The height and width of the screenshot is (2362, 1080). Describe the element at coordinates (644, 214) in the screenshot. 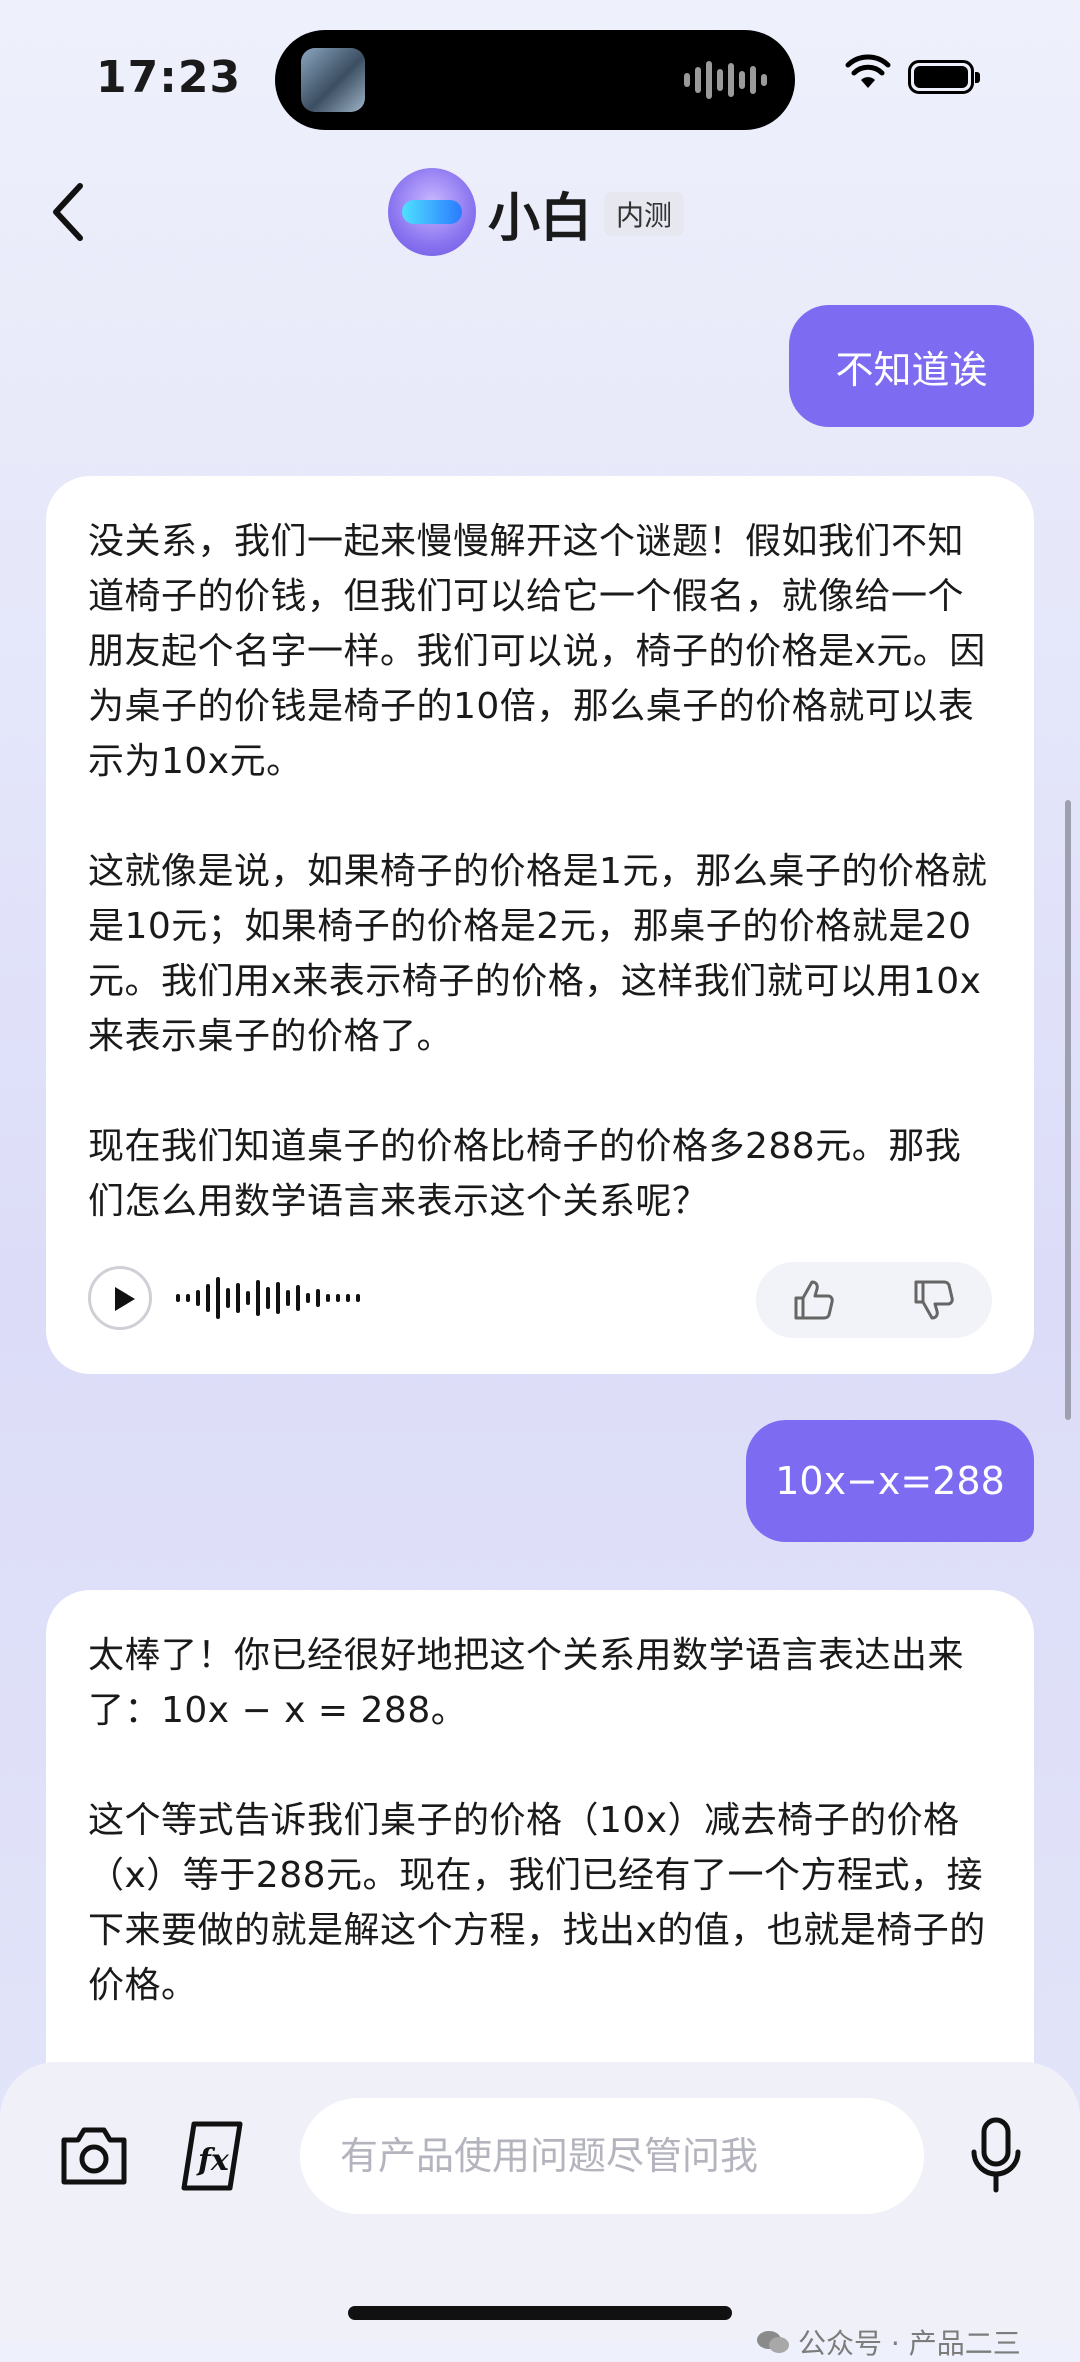

I see `beta-badge: 内测` at that location.